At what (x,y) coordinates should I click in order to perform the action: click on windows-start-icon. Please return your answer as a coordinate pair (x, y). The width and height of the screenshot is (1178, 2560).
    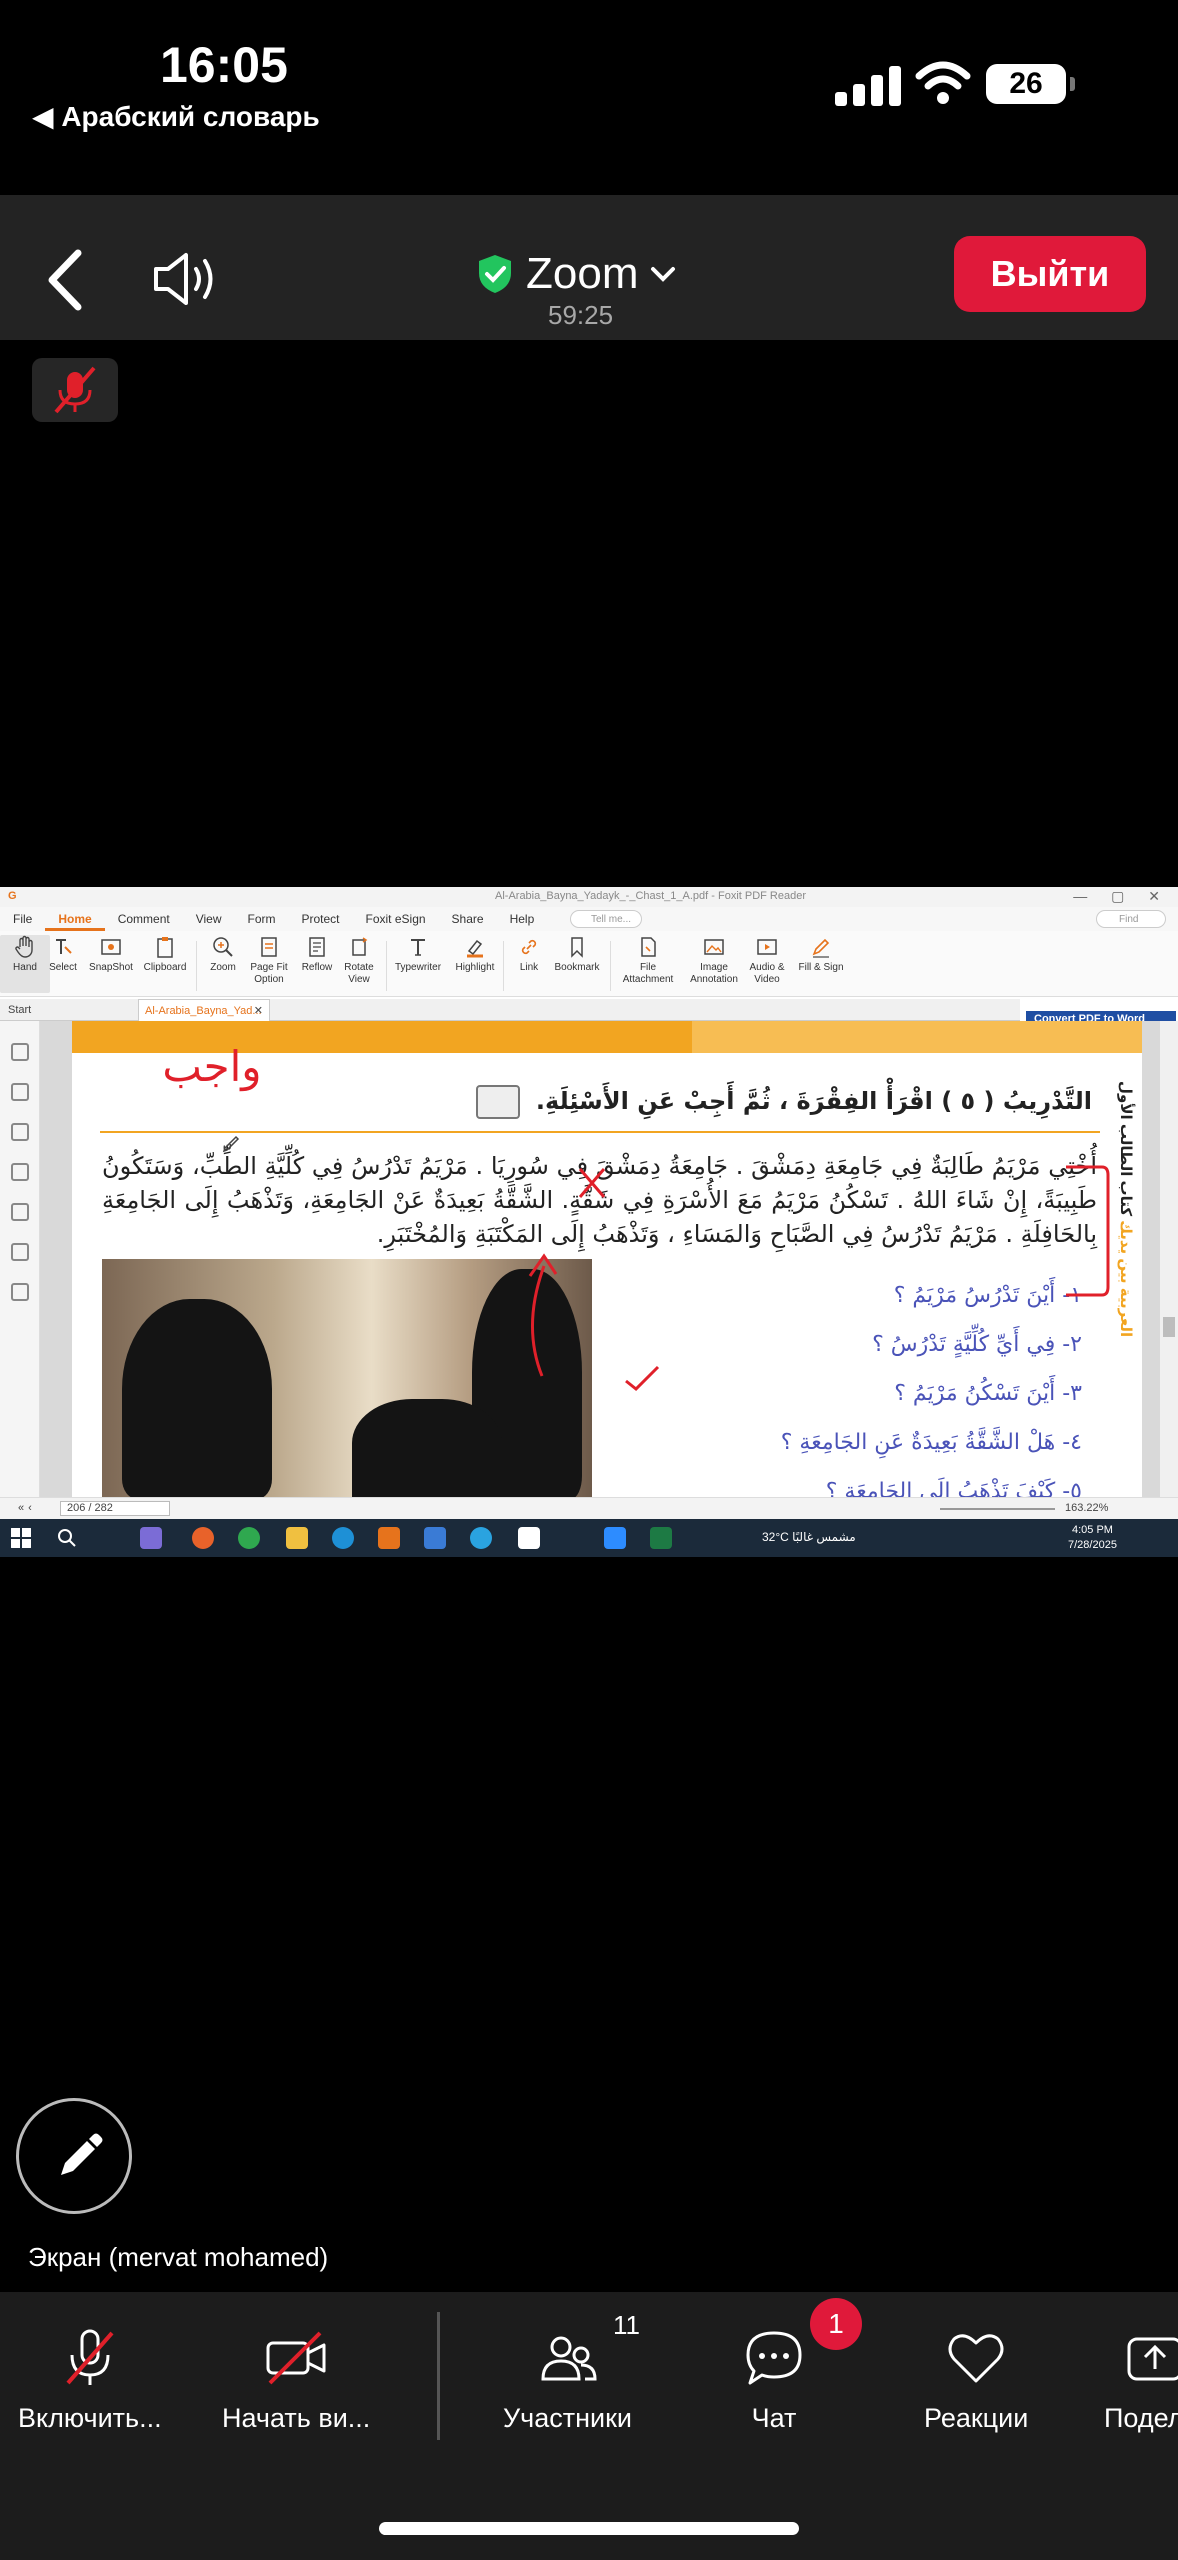
    Looking at the image, I should click on (21, 1538).